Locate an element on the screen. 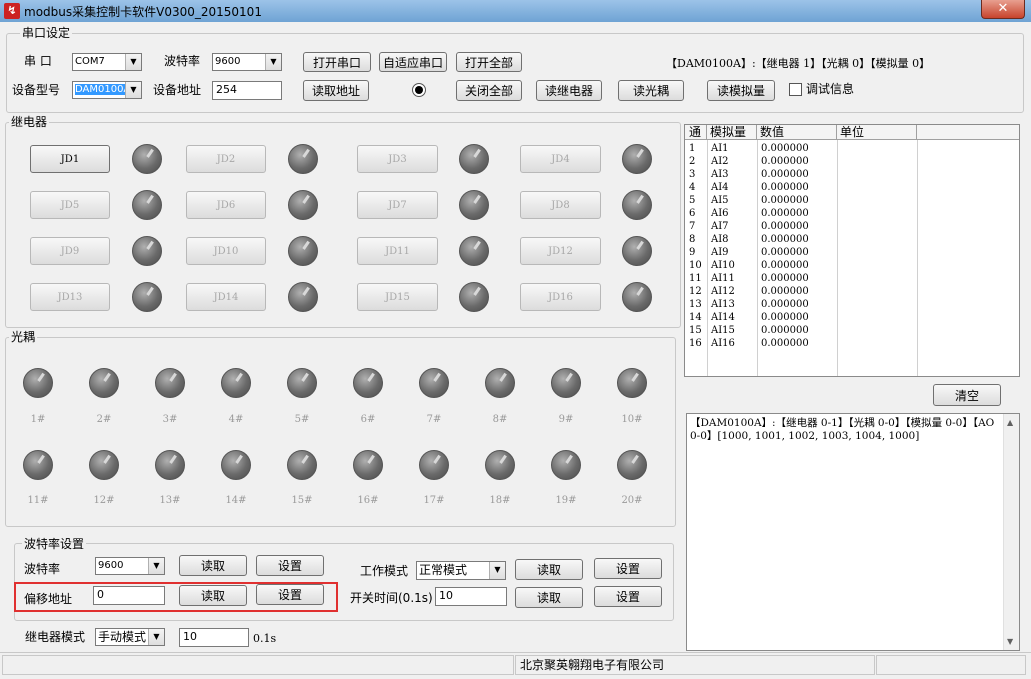 This screenshot has height=679, width=1031. port-select: COM7 ▼ is located at coordinates (107, 62).